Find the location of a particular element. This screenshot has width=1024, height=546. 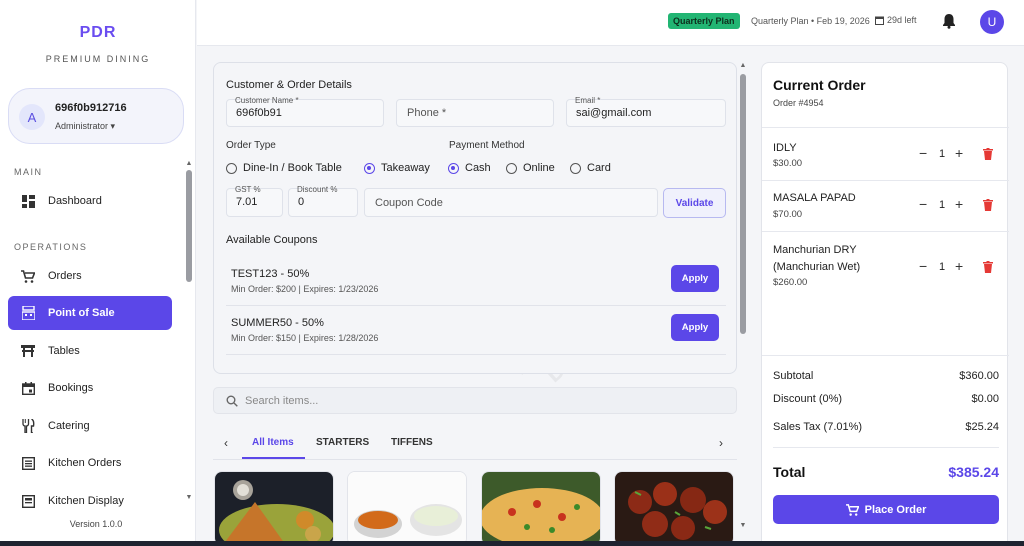

register-icon is located at coordinates (28, 313).